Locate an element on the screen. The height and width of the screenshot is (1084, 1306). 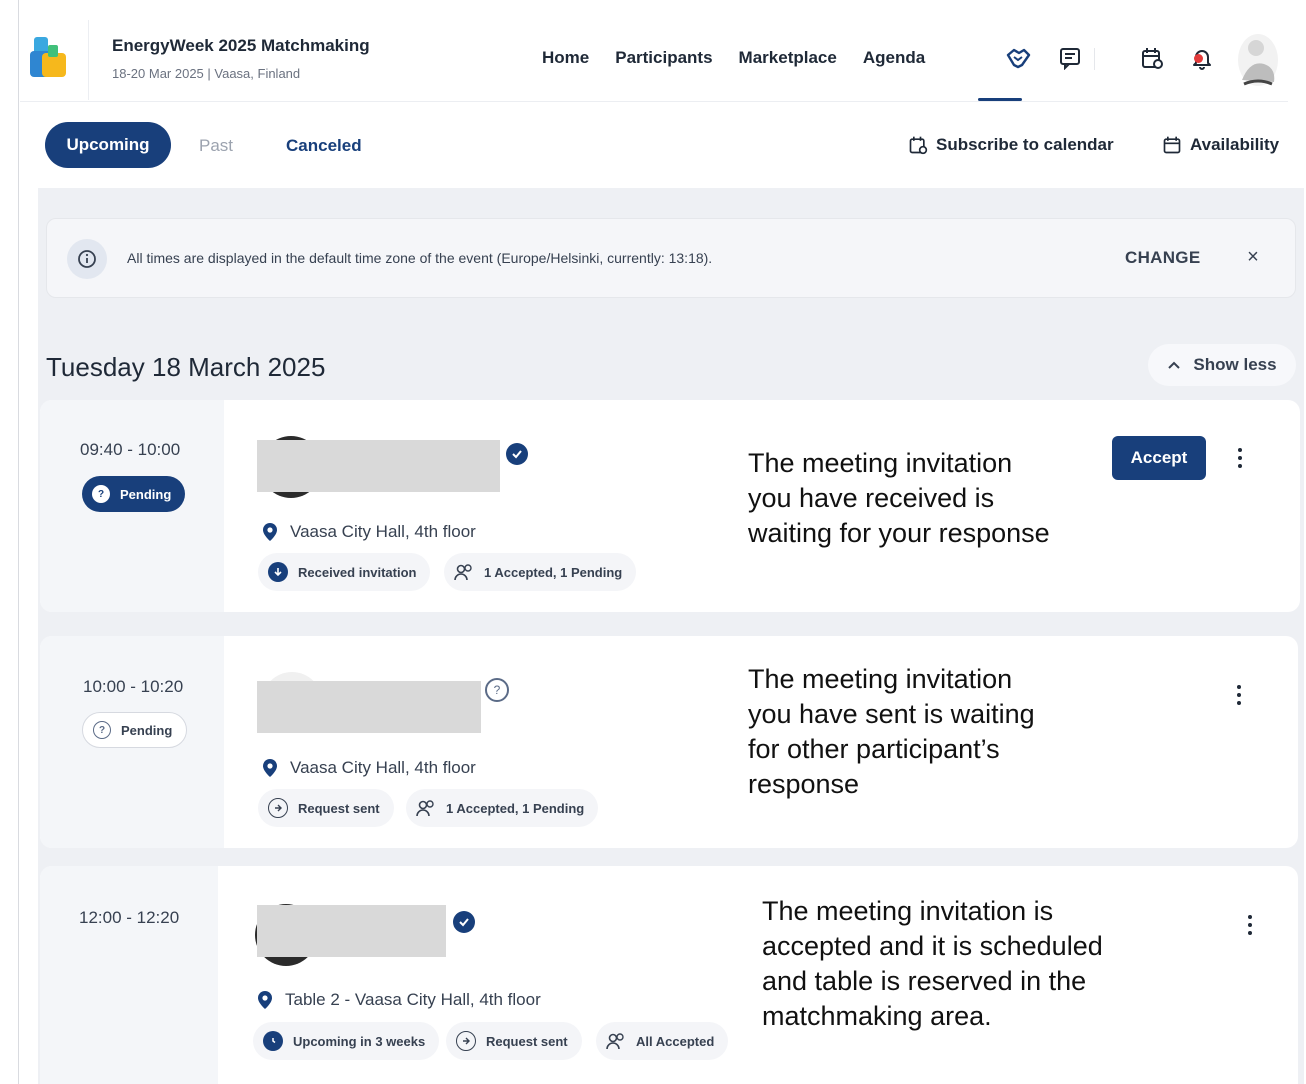
tag-participants-count: All Accepted is located at coordinates (662, 1041).